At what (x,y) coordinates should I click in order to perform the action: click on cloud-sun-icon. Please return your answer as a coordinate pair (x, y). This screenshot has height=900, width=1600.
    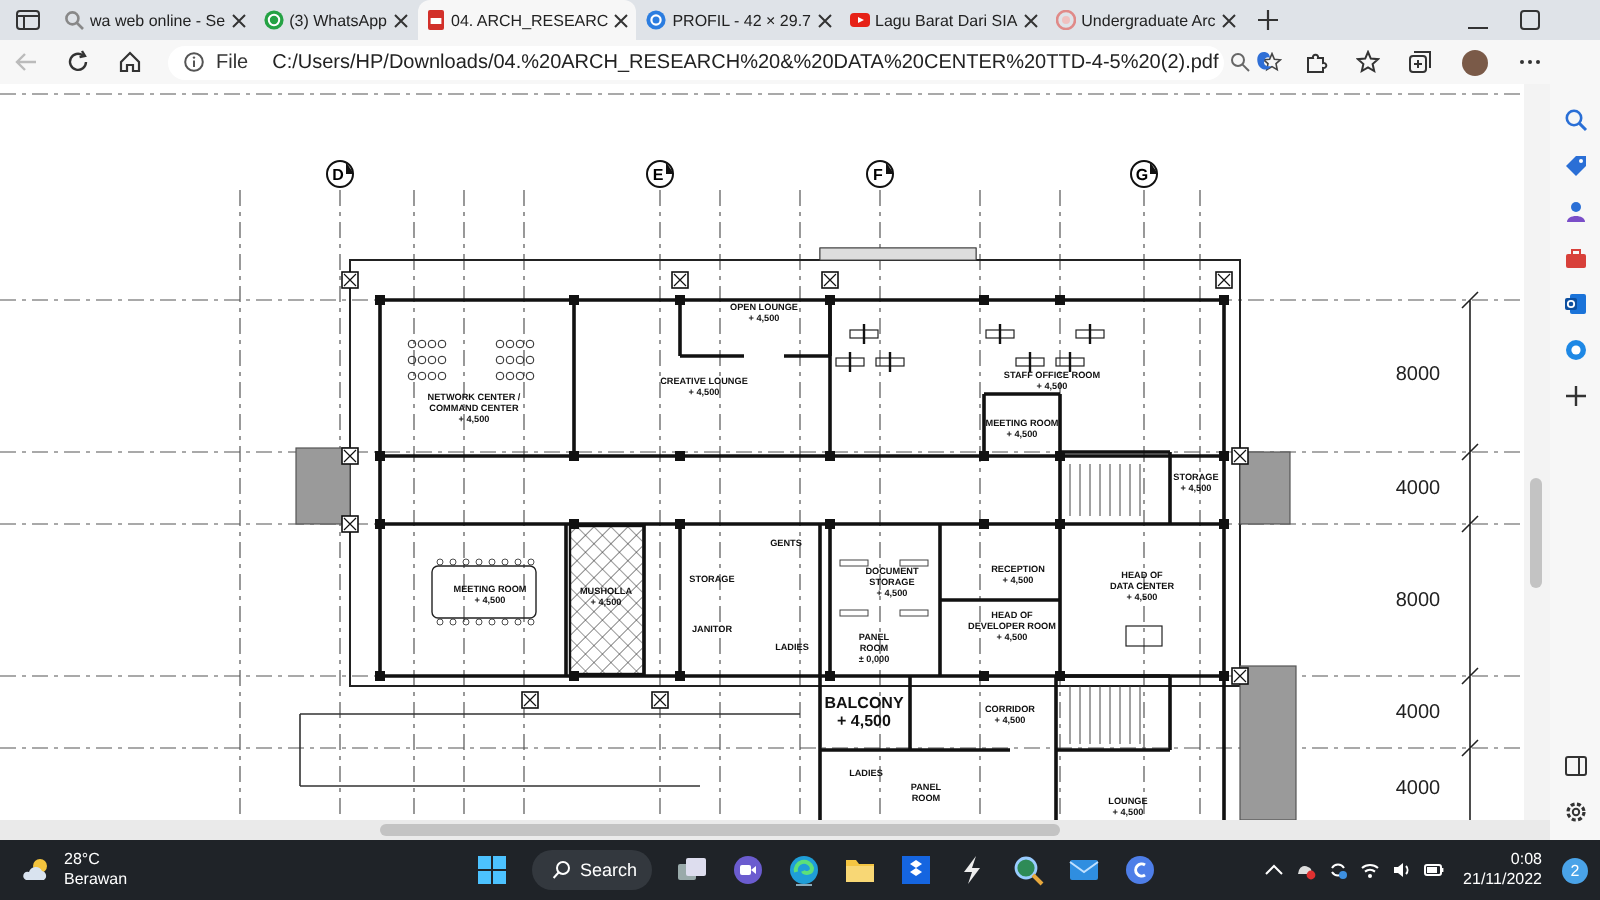
    Looking at the image, I should click on (36, 870).